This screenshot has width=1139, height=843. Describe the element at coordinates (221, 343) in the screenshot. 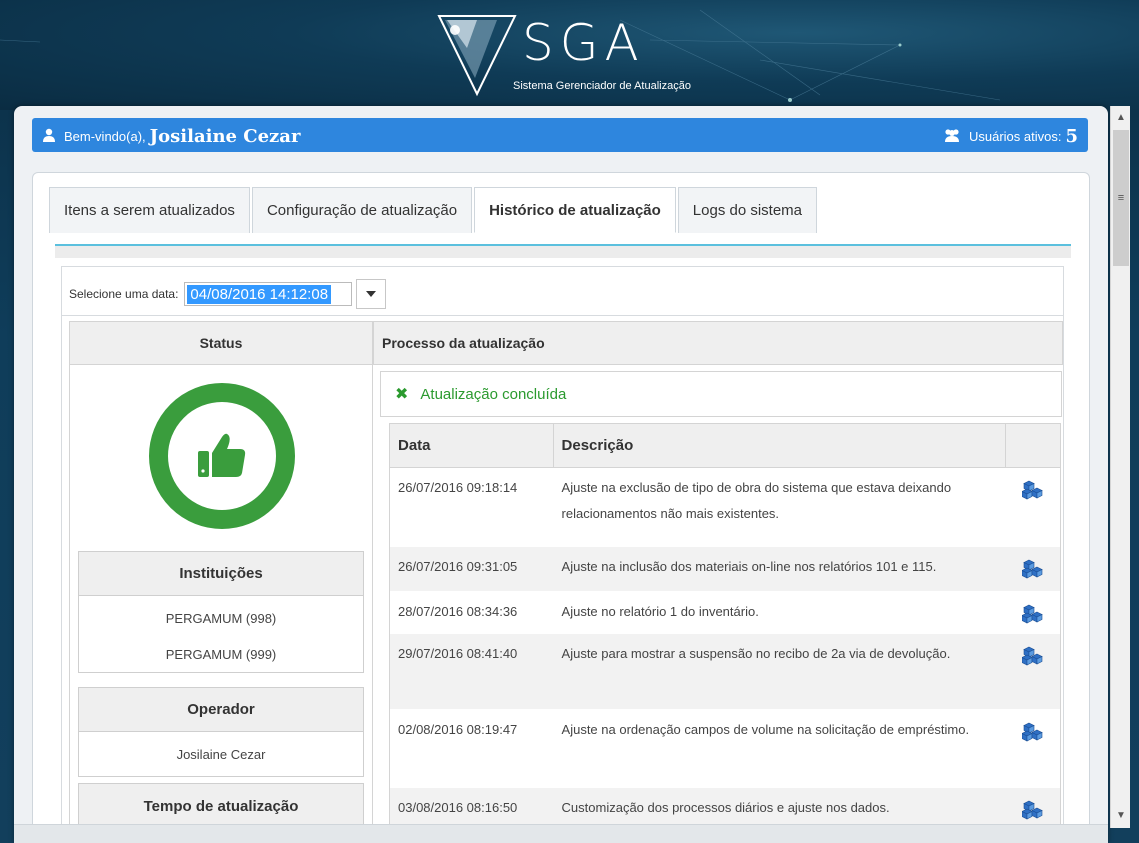

I see `status-header: Status` at that location.